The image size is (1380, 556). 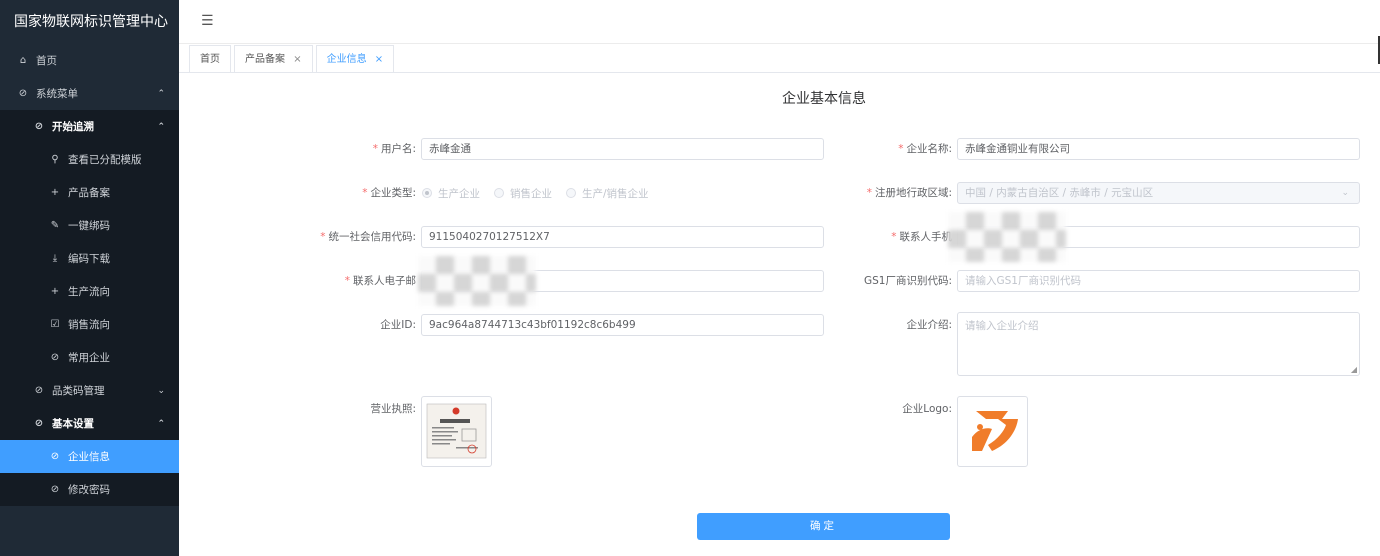 I want to click on tab-home: 首页, so click(x=210, y=58).